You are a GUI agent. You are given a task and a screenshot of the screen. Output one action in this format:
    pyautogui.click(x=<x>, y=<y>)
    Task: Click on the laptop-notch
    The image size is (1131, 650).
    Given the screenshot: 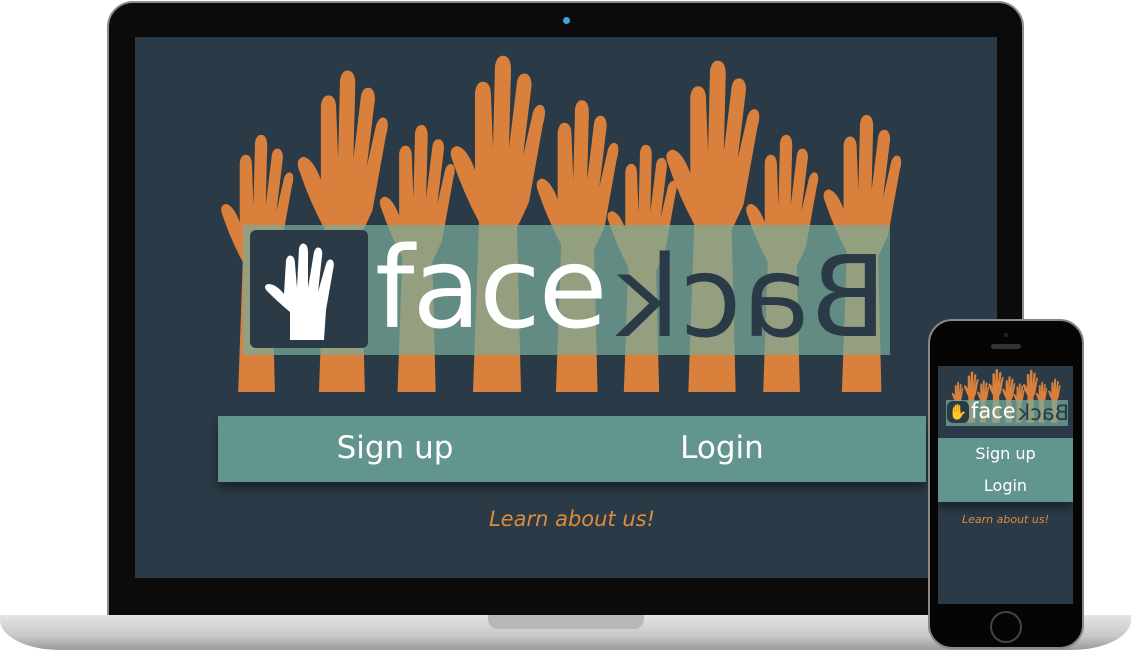 What is the action you would take?
    pyautogui.click(x=566, y=622)
    